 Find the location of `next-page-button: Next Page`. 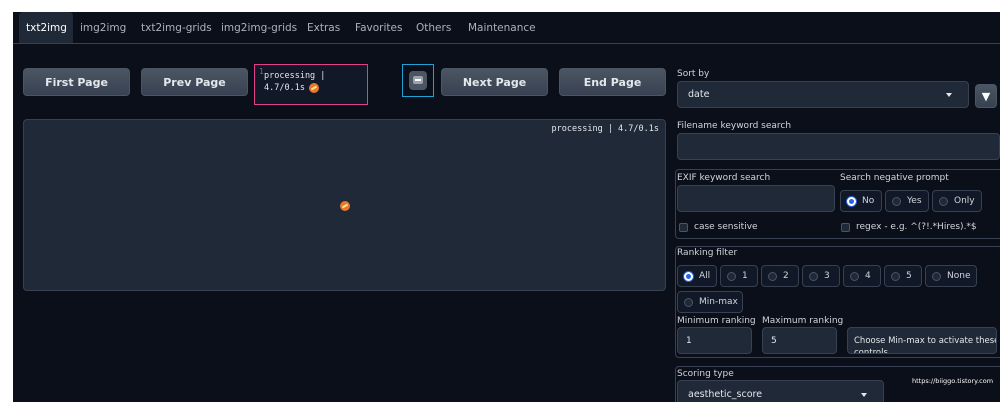

next-page-button: Next Page is located at coordinates (494, 82).